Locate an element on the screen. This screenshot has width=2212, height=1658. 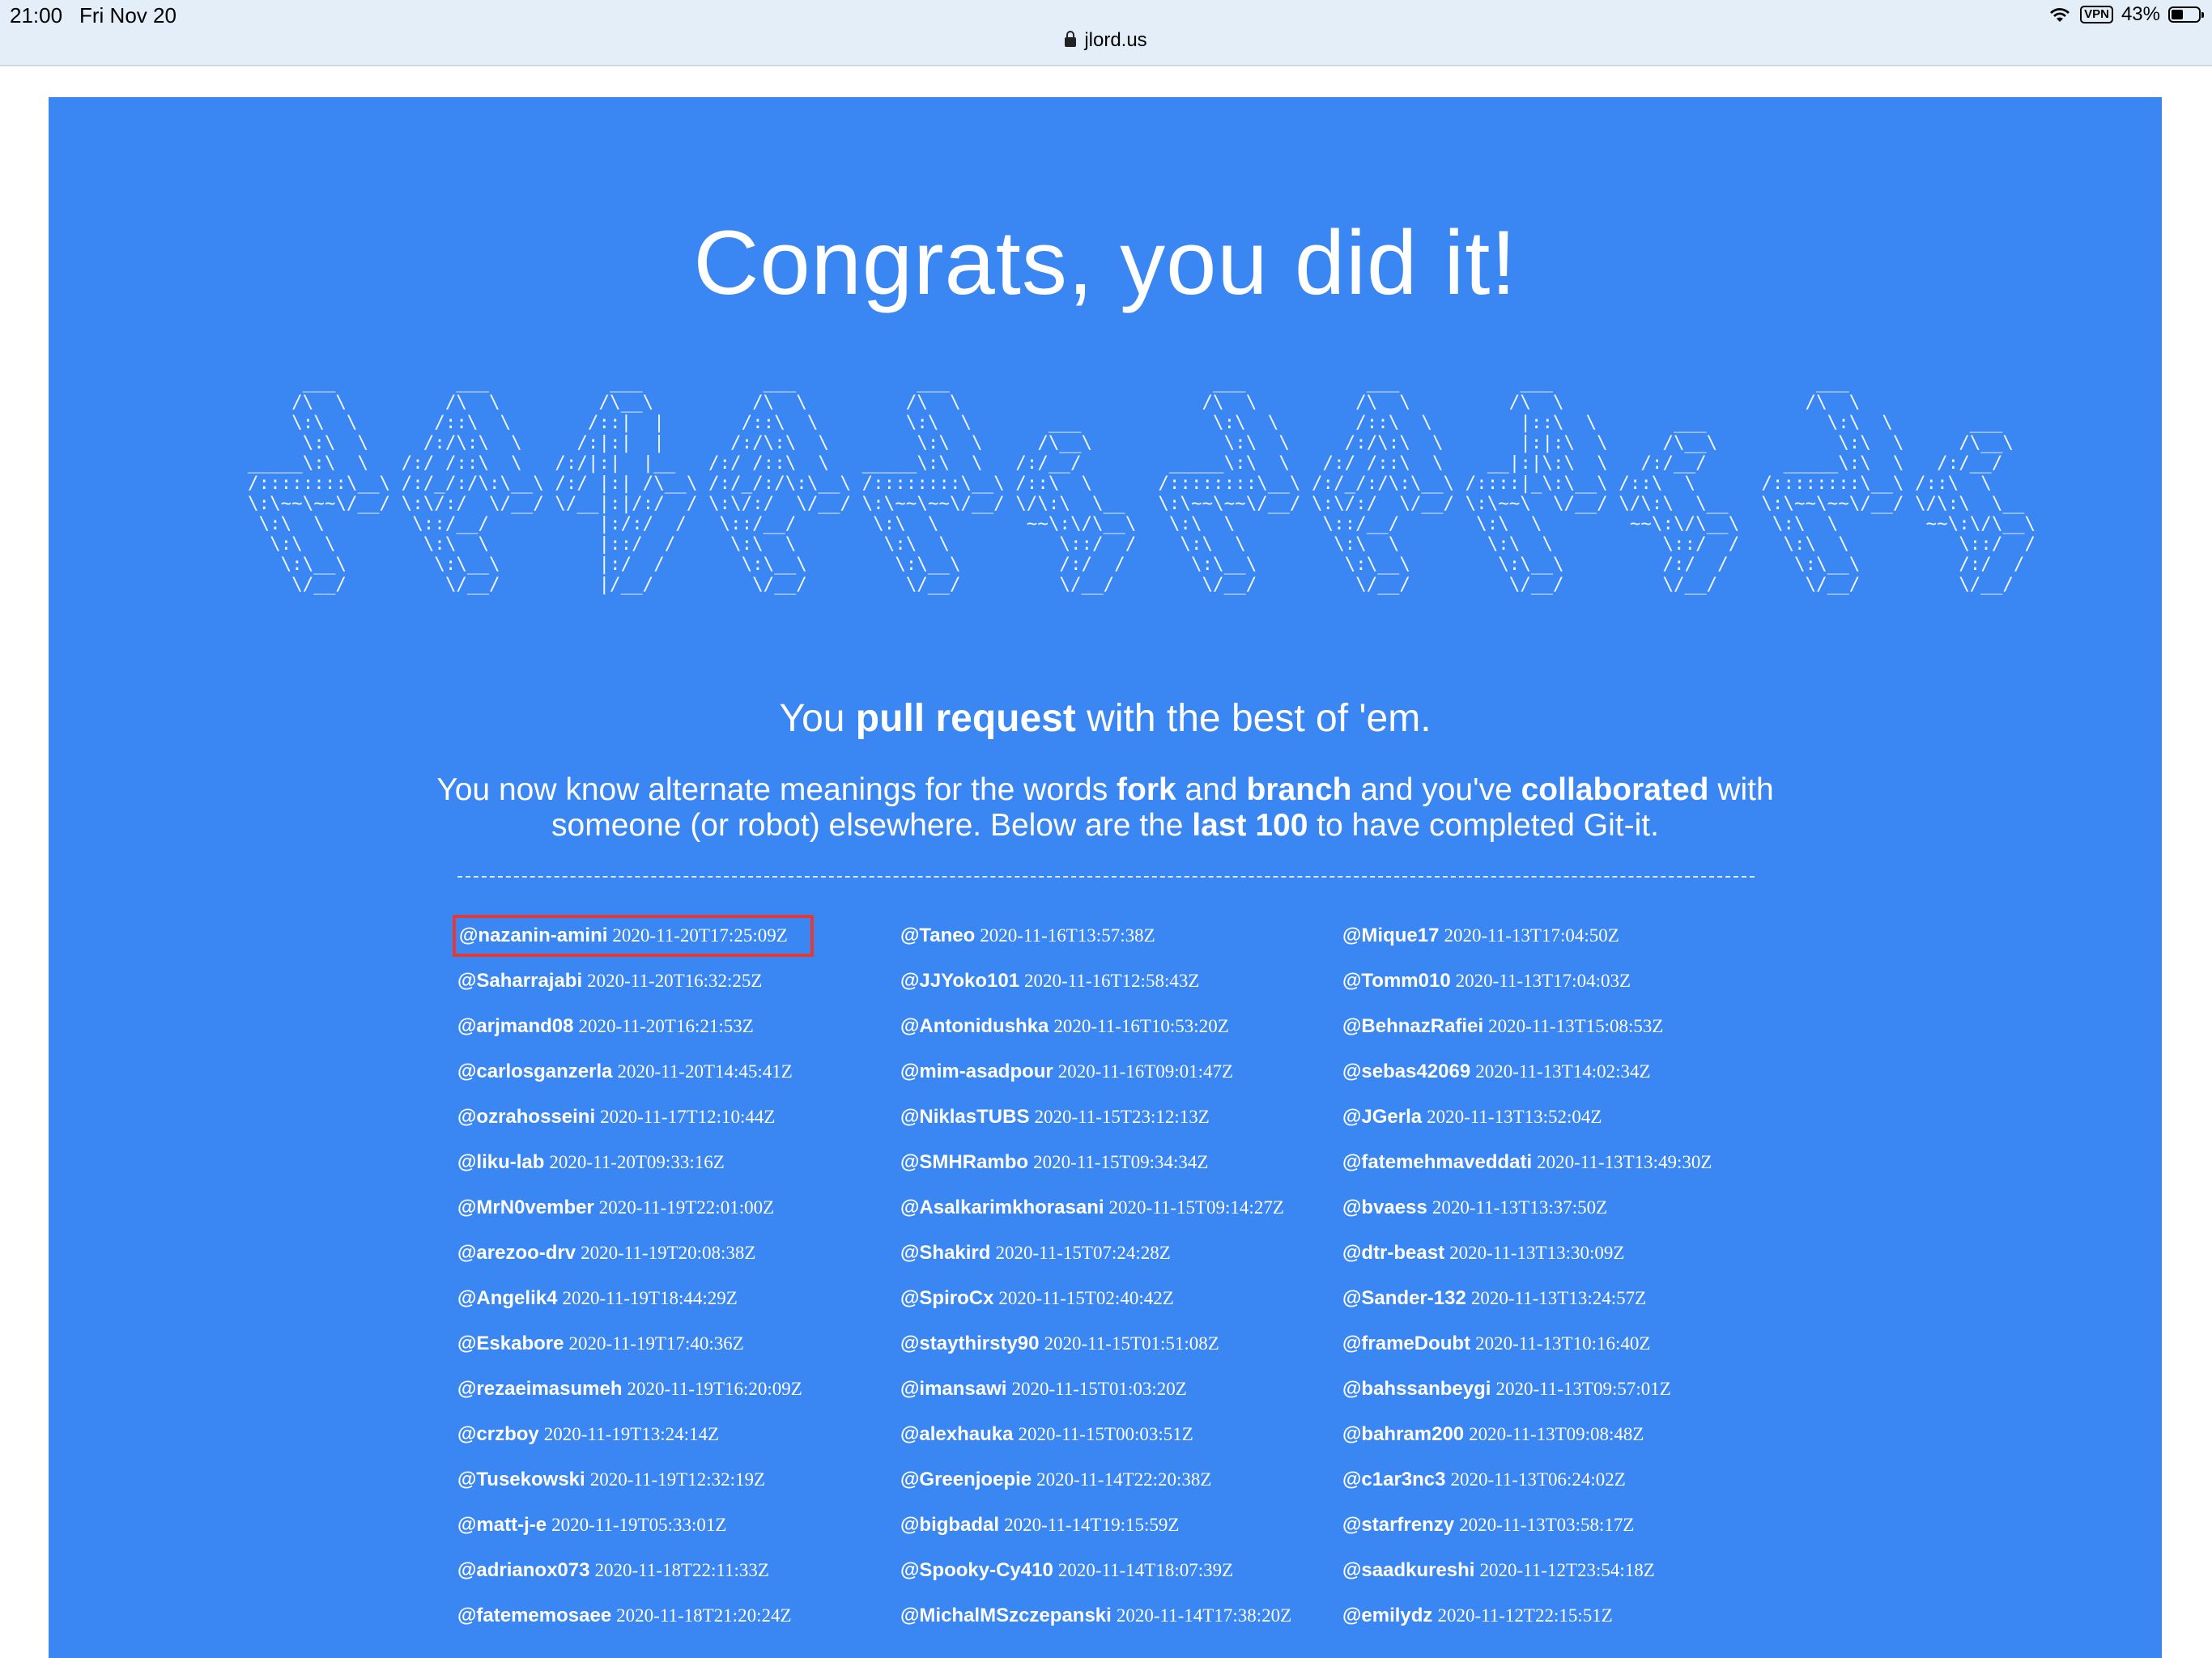
username-link: @starfrenzy is located at coordinates (1398, 1525).